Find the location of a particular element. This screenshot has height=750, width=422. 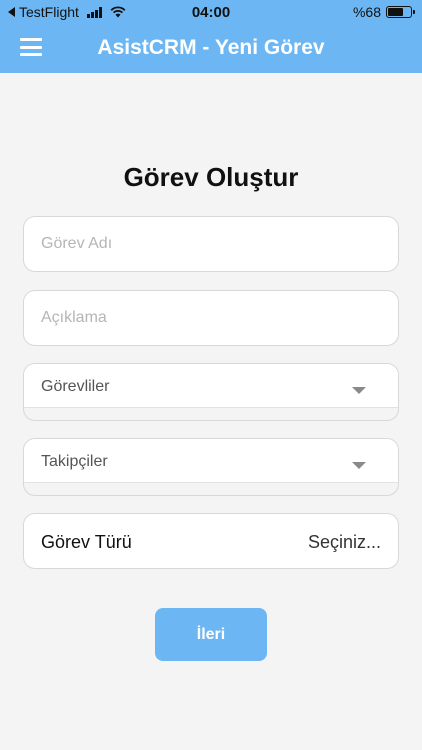

assignees-dropdown-header: Görevliler is located at coordinates (211, 386).